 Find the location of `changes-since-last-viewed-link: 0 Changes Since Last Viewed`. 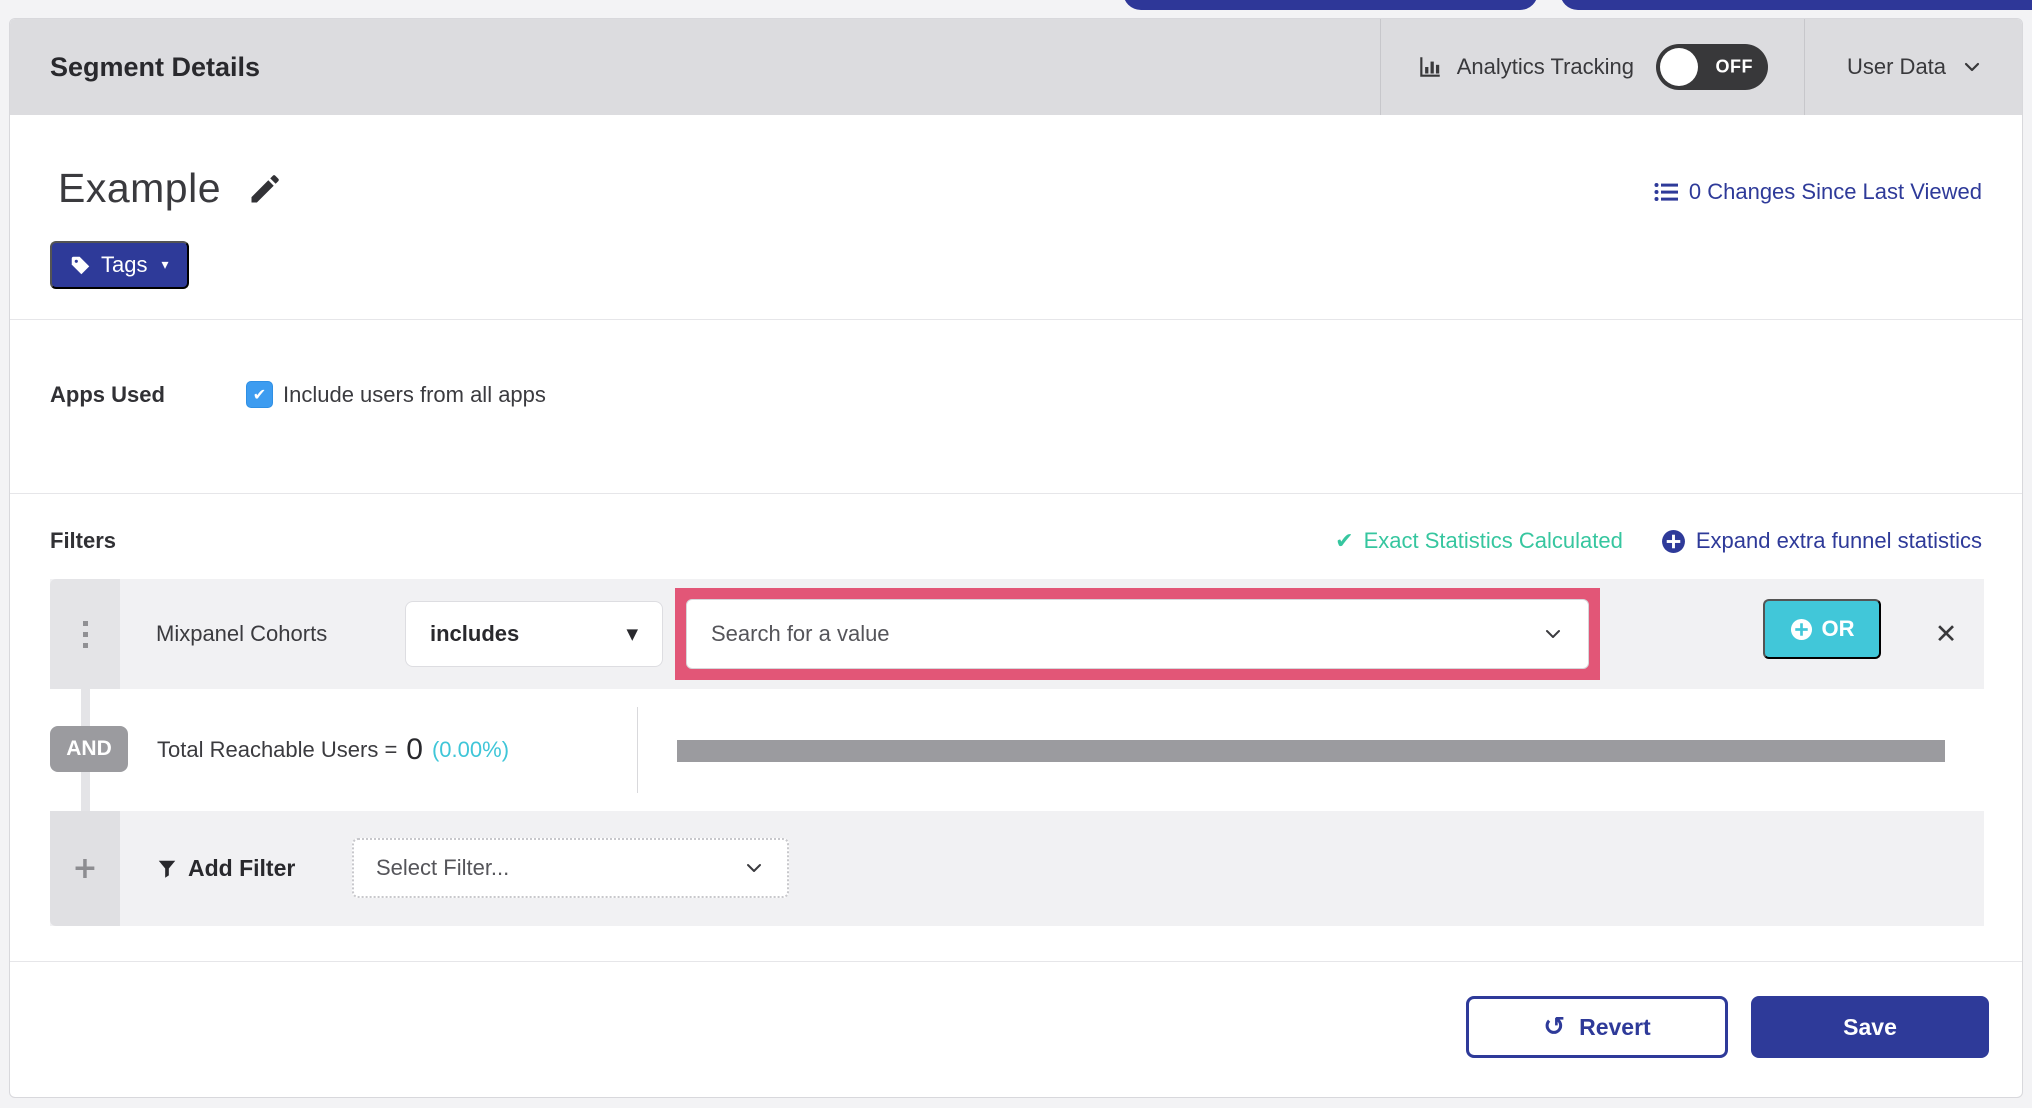

changes-since-last-viewed-link: 0 Changes Since Last Viewed is located at coordinates (1817, 192).